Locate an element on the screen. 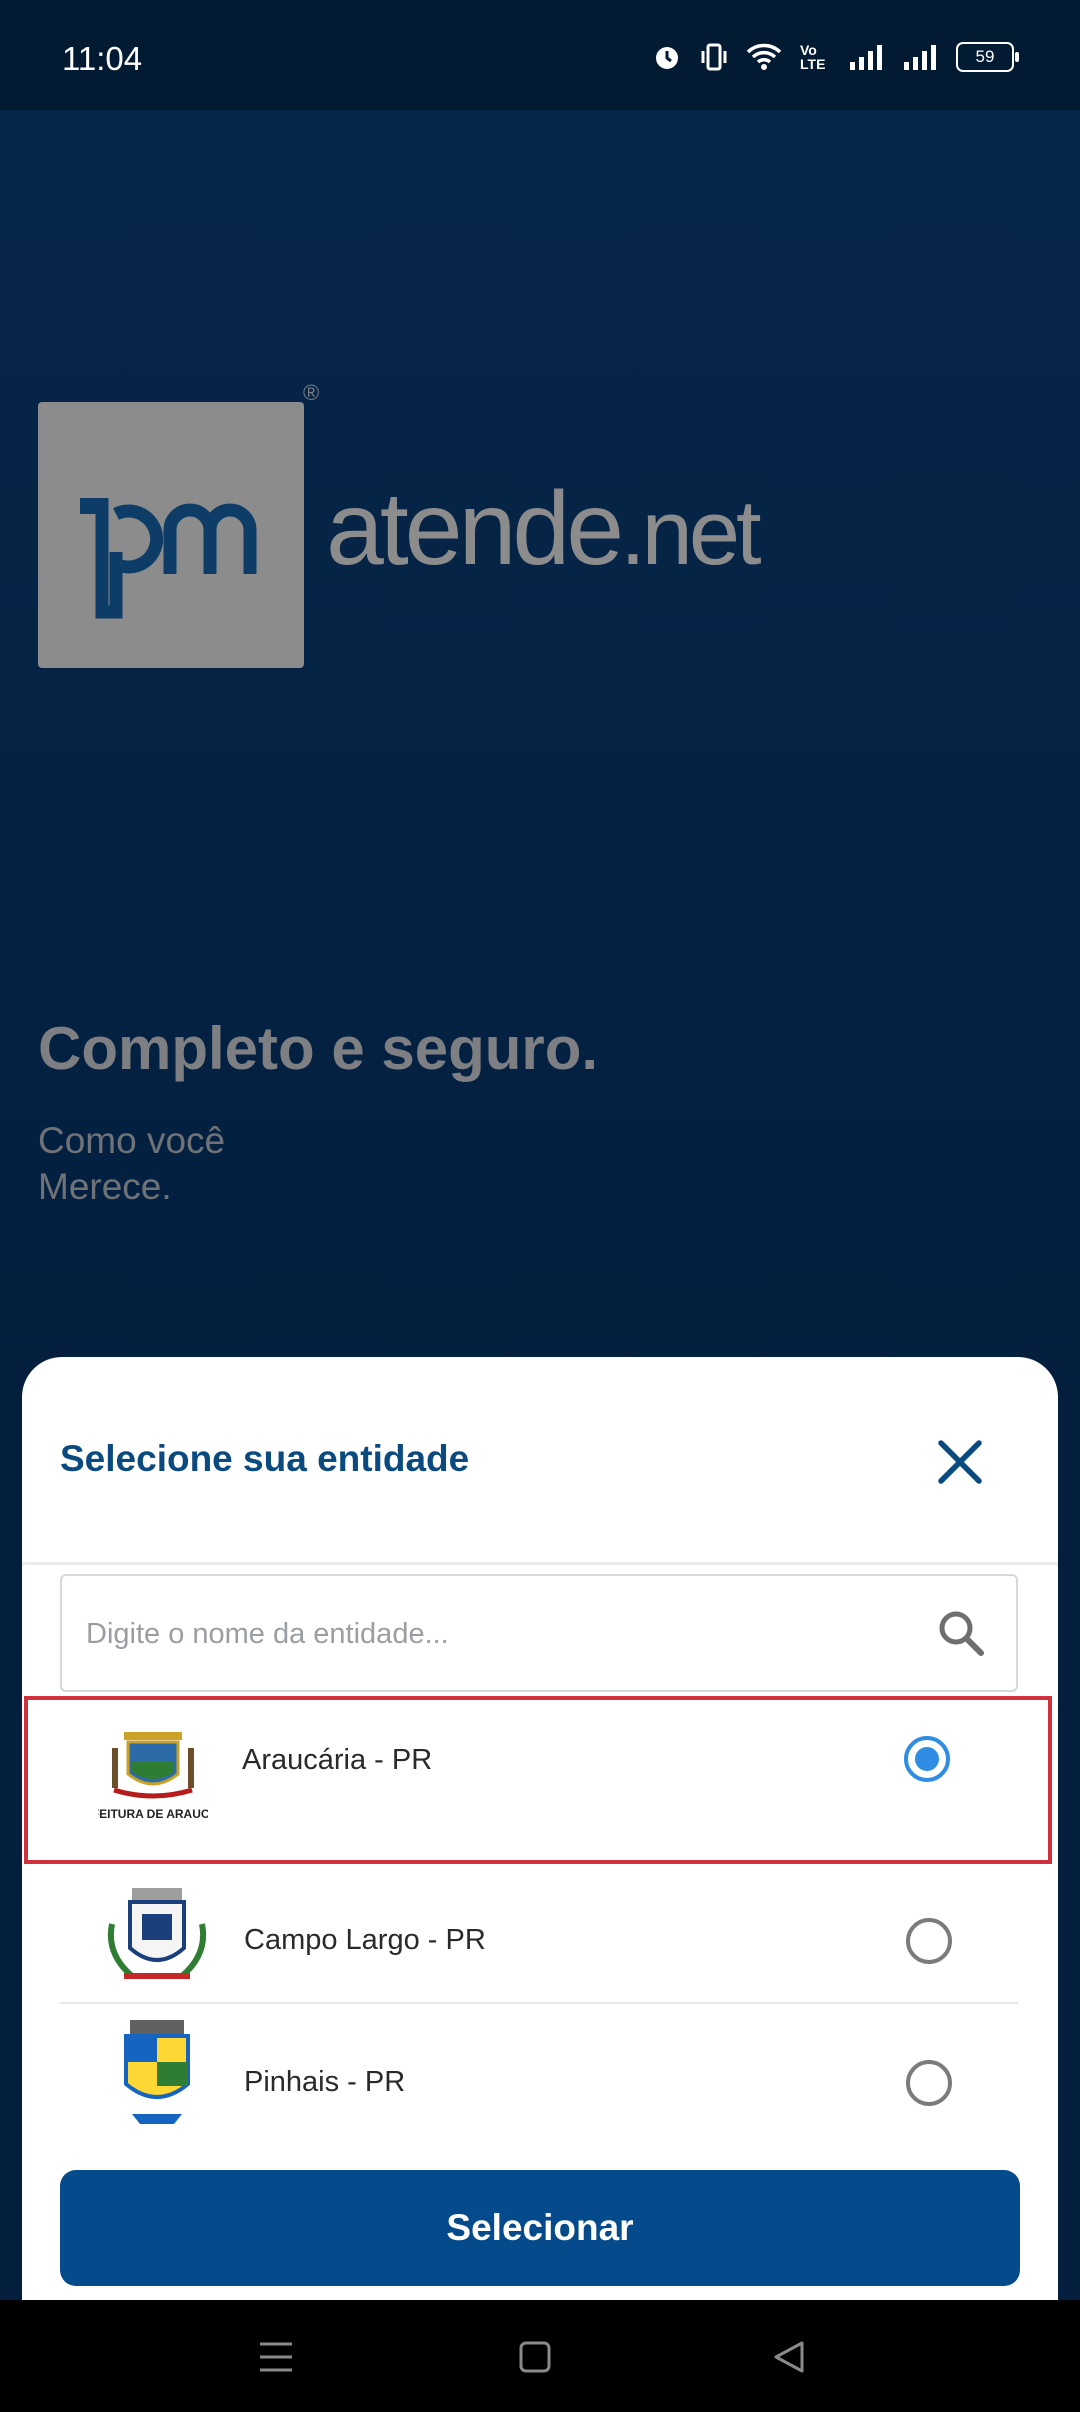  brand-name: atende.net is located at coordinates (544, 529).